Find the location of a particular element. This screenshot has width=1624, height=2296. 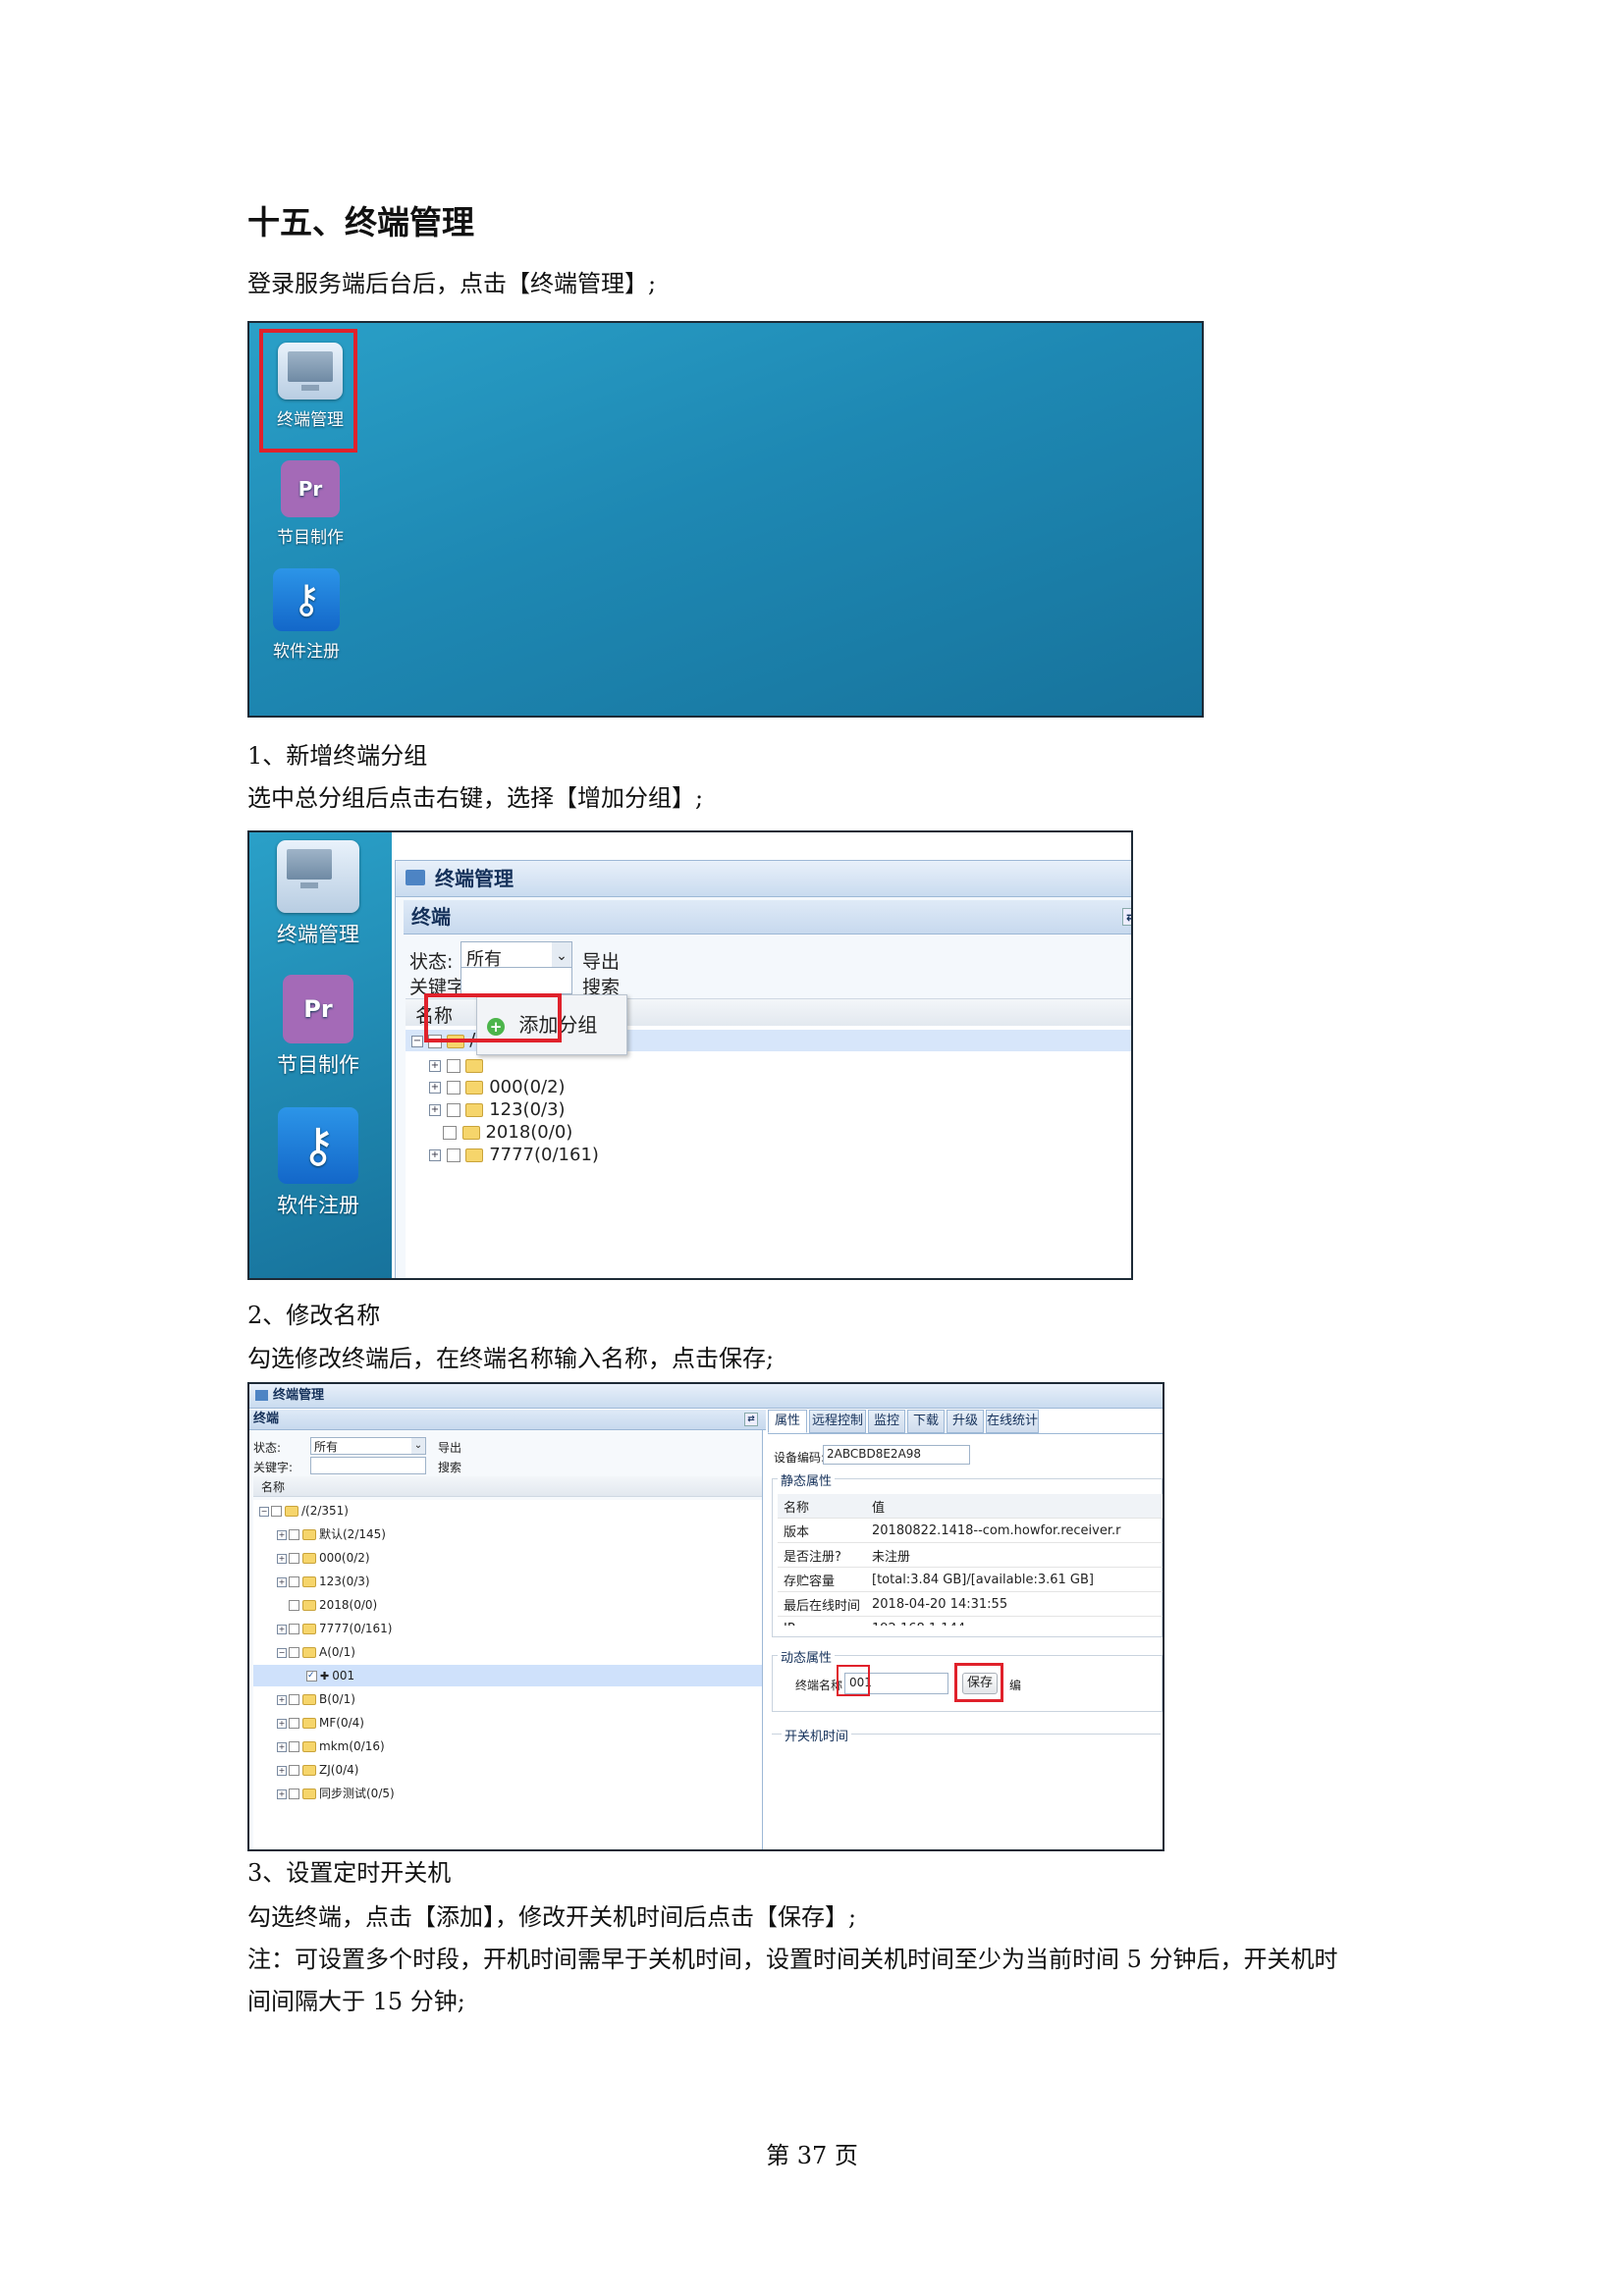

desktop-icon-terminal: 终端管理 is located at coordinates (318, 894).